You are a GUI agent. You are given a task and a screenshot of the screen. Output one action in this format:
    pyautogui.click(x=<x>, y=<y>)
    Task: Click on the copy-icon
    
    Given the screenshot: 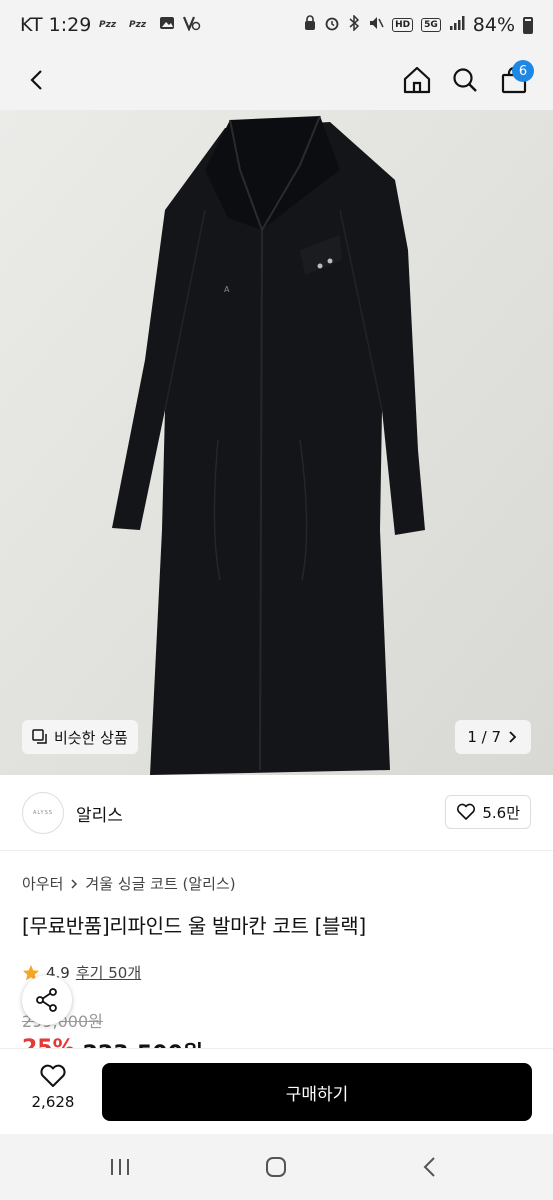 What is the action you would take?
    pyautogui.click(x=39, y=736)
    